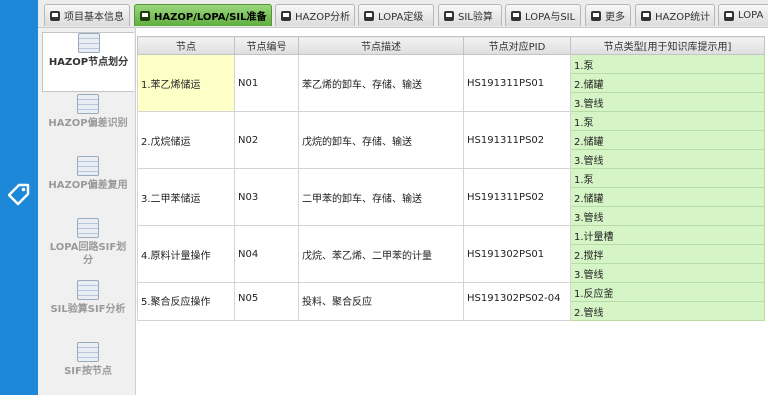 The image size is (768, 395). I want to click on node-cell: 2.戊烷储运, so click(186, 140).